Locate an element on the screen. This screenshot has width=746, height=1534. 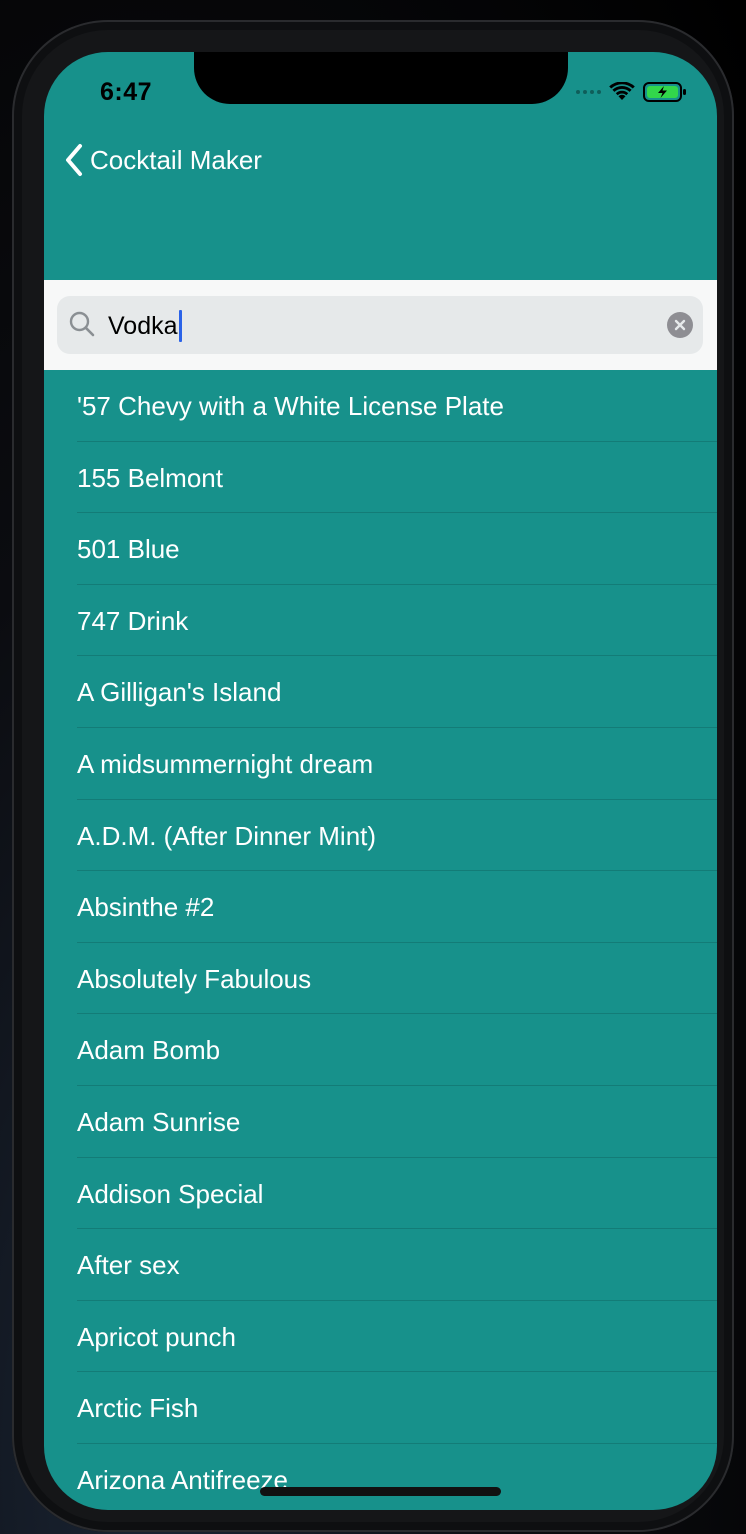
wifi-icon is located at coordinates (622, 91).